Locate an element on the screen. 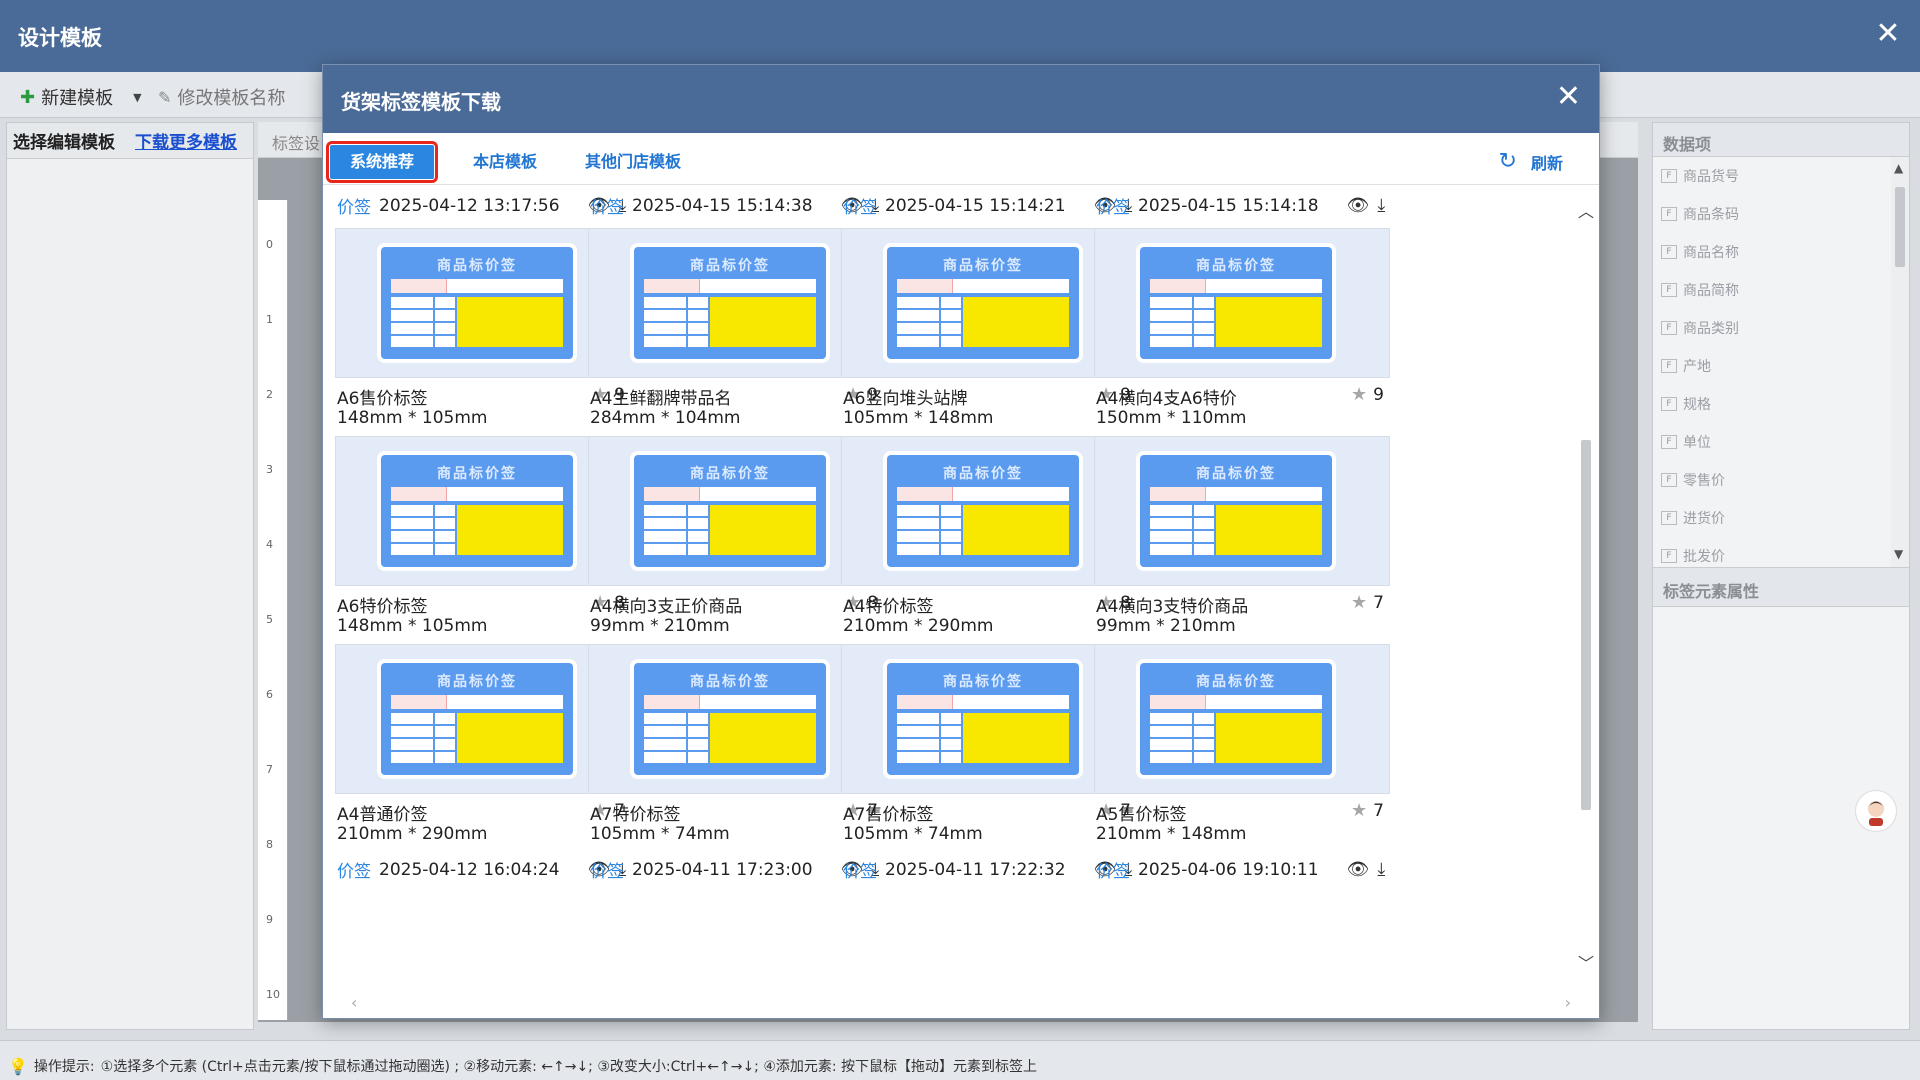 This screenshot has height=1080, width=1920. app-close-icon: ✕ is located at coordinates (1888, 34).